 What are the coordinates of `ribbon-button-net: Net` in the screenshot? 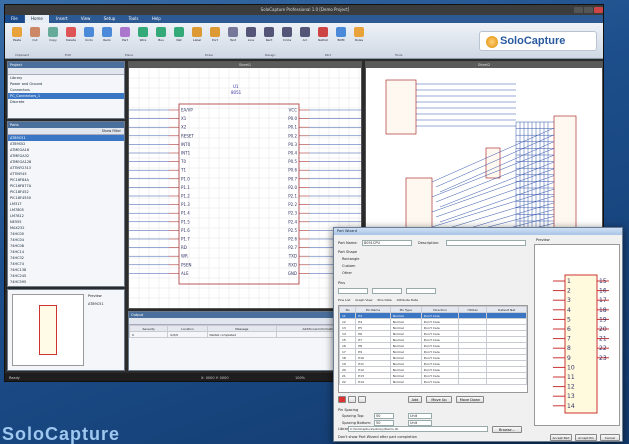 It's located at (179, 34).